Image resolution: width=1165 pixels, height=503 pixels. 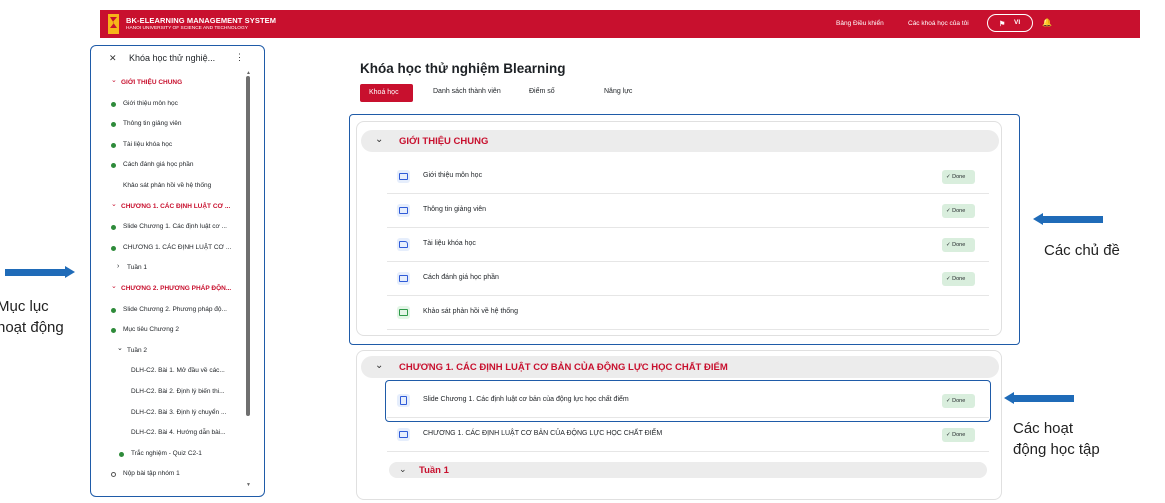 I want to click on scrollbar, so click(x=248, y=246).